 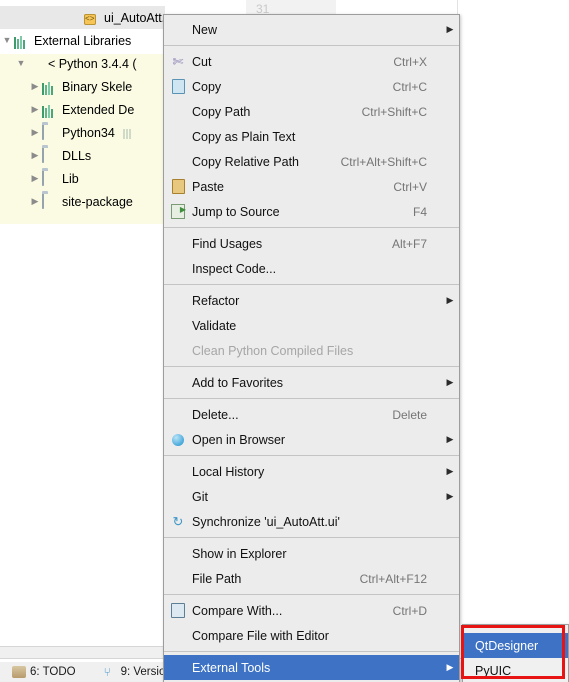 I want to click on menu-item: Copy as Plain Text, so click(x=311, y=136).